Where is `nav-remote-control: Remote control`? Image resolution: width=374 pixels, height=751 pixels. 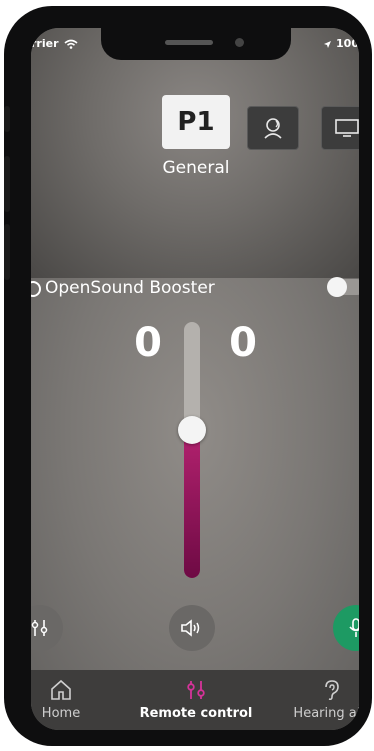
nav-remote-control: Remote control is located at coordinates (196, 700).